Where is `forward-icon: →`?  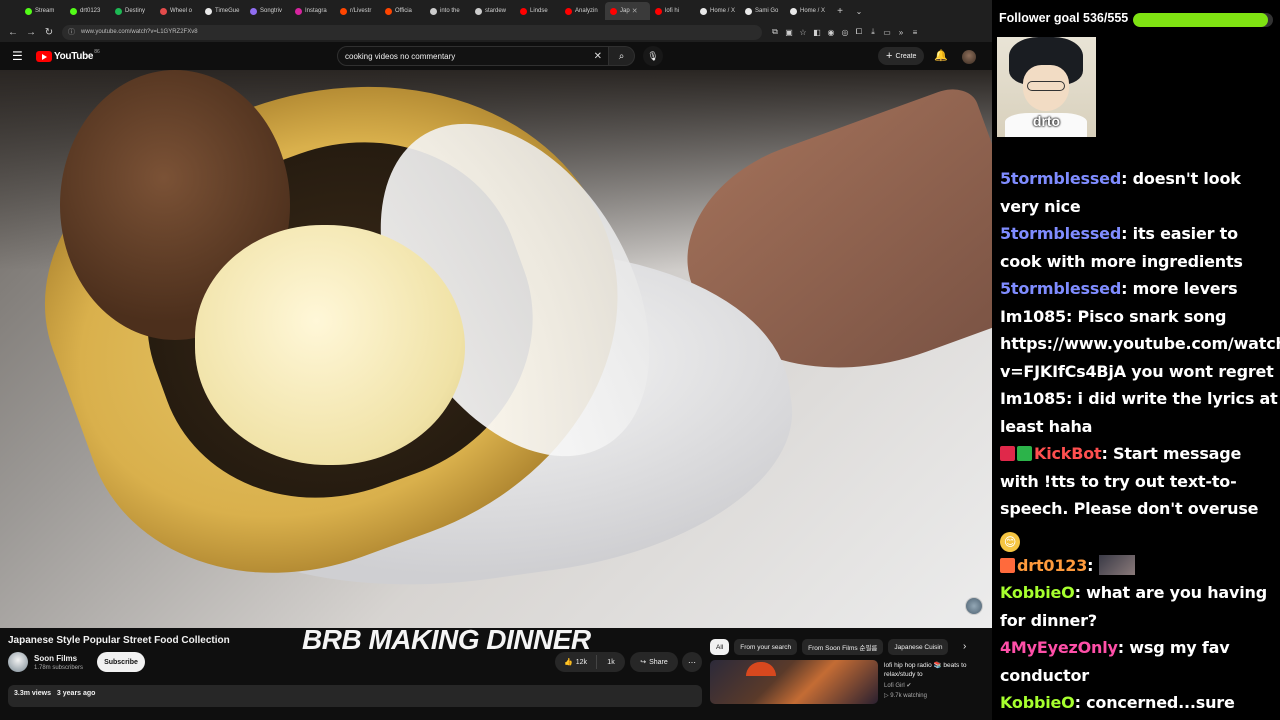 forward-icon: → is located at coordinates (31, 32).